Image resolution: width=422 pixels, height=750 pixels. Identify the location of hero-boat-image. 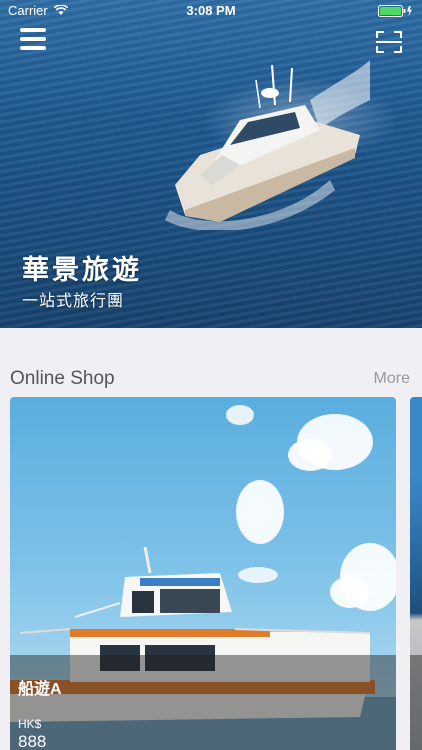
(267, 145).